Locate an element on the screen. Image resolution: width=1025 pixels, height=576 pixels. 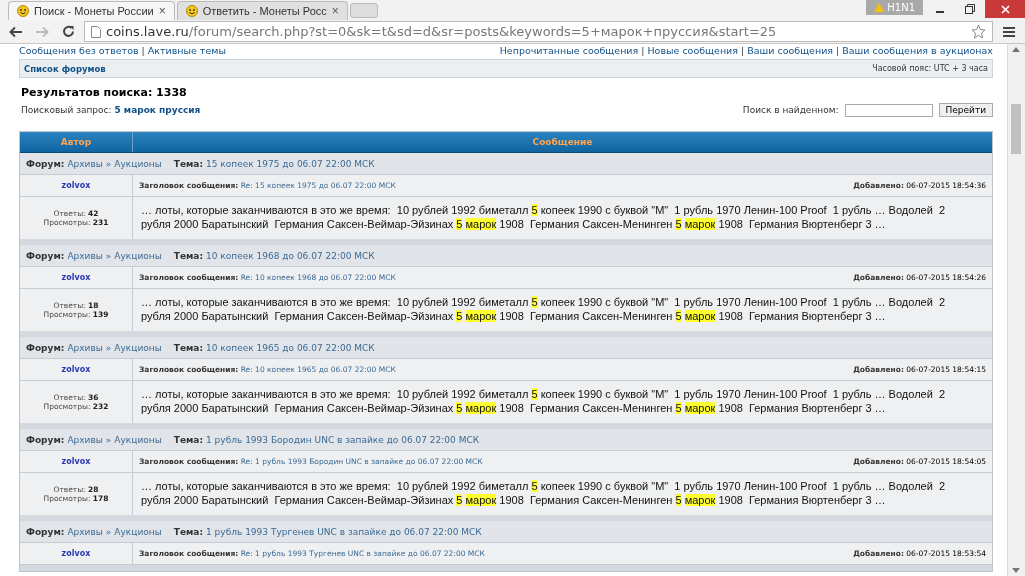
search-within-label: Поиск в найденном: is located at coordinates (790, 110).